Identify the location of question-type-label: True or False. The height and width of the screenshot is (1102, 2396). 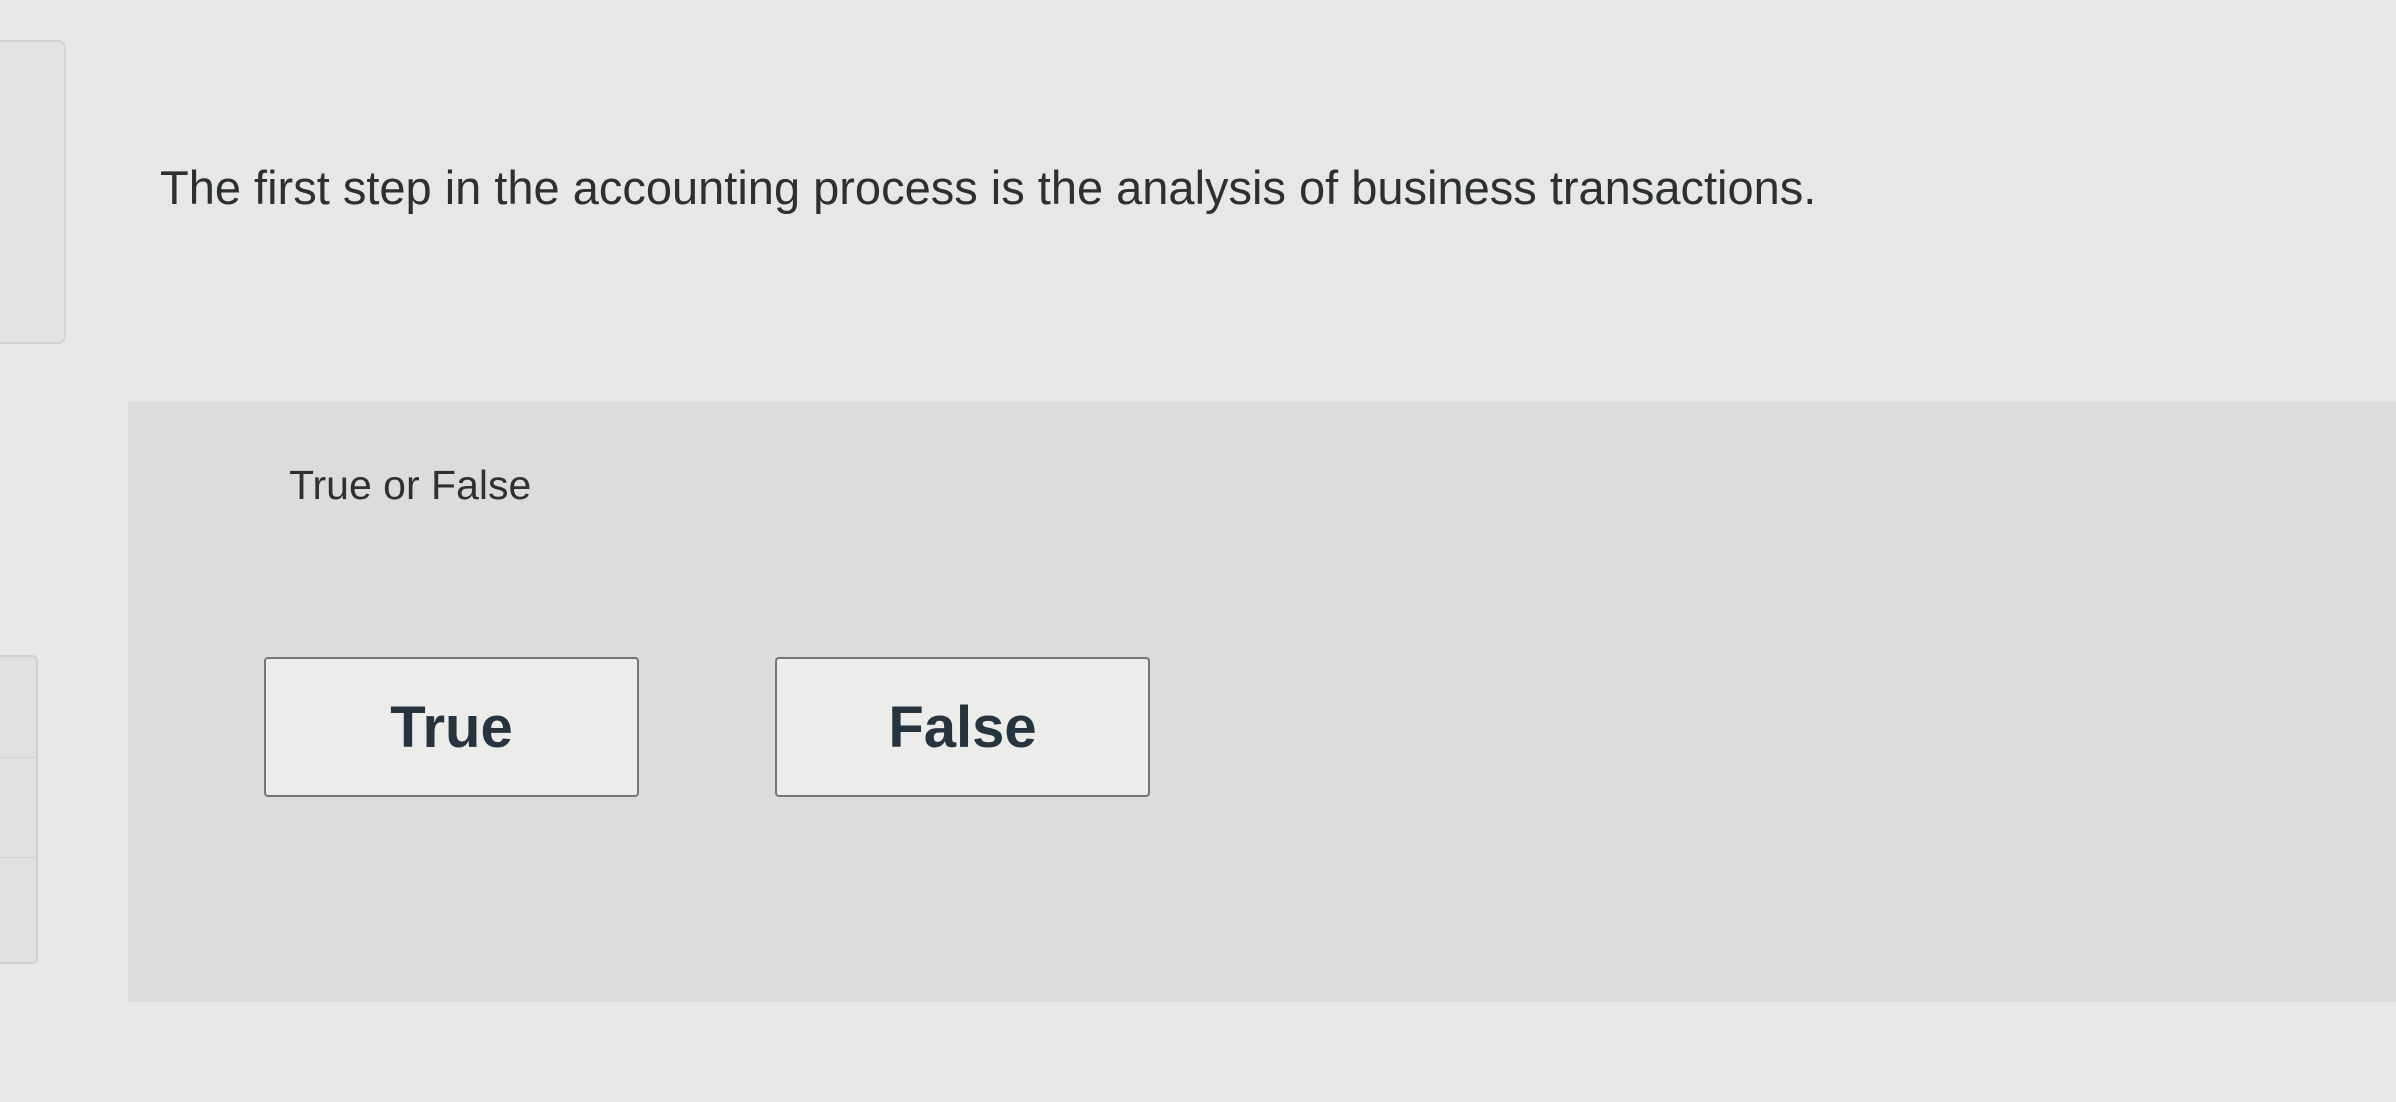
(410, 485).